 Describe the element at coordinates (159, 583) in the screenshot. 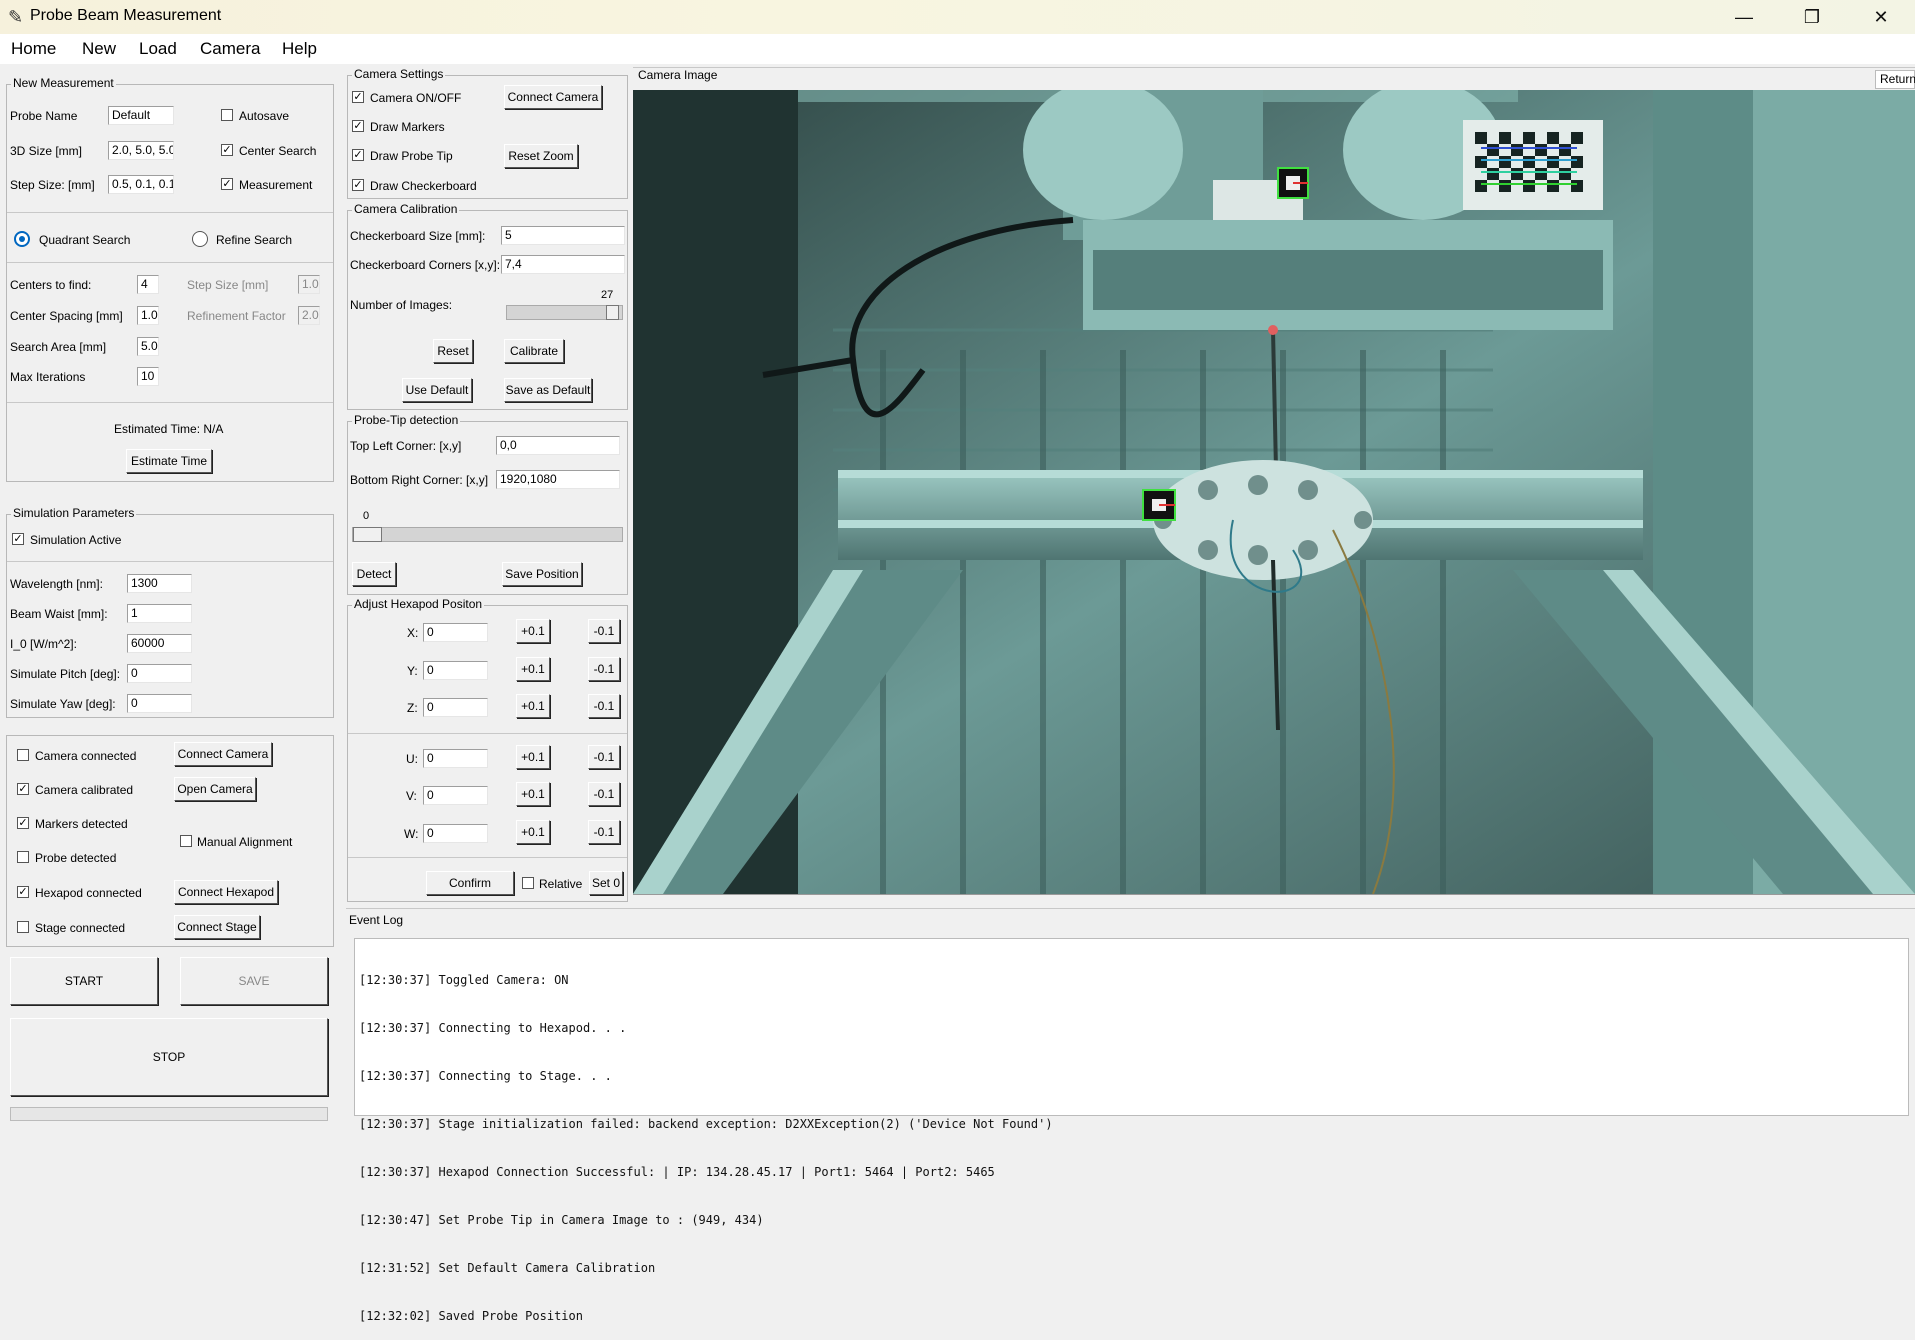

I see `wavelength-input: 1300` at that location.